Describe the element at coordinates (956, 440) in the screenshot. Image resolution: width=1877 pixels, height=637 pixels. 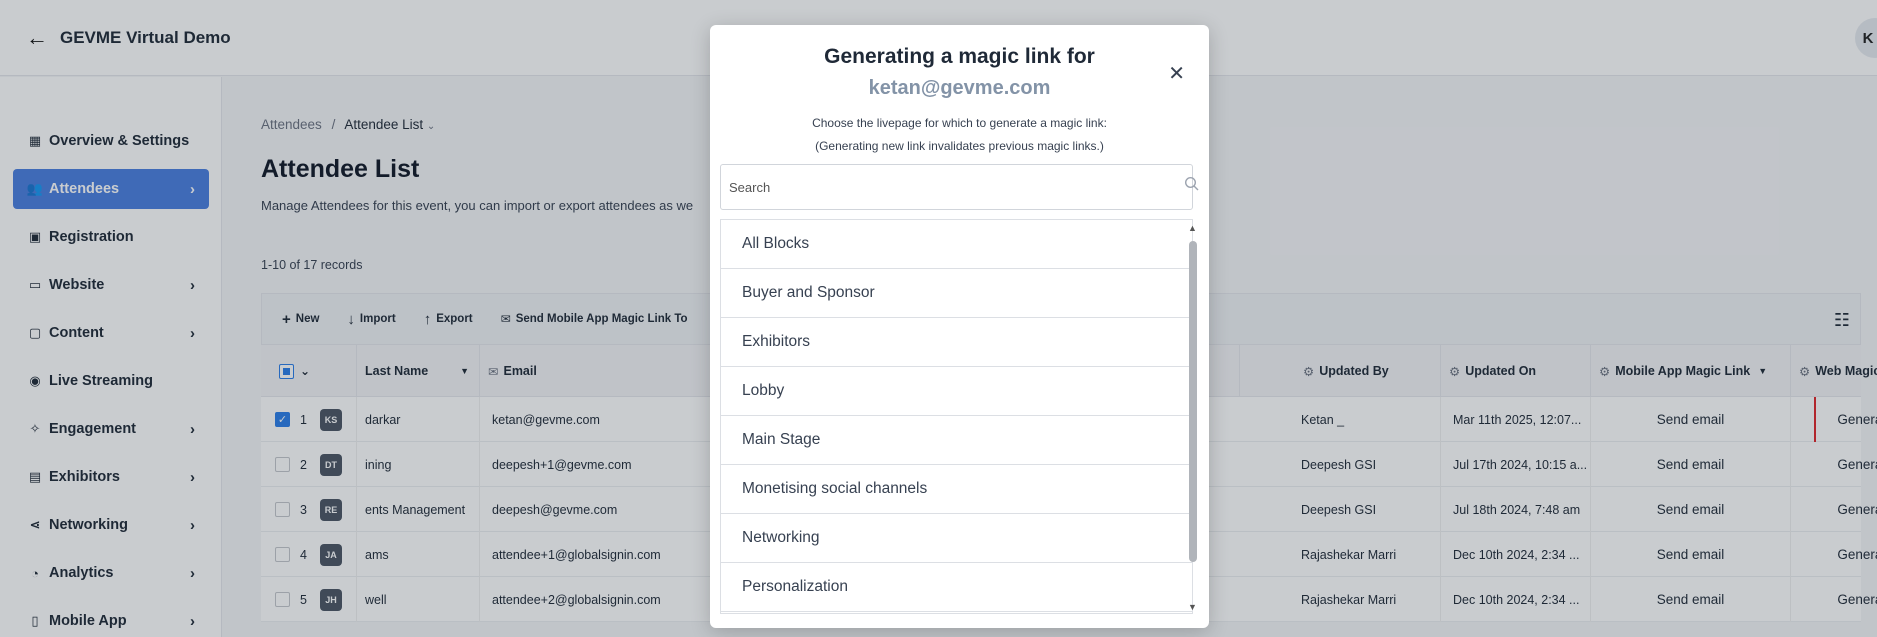
I see `livepage-option: Main Stage` at that location.